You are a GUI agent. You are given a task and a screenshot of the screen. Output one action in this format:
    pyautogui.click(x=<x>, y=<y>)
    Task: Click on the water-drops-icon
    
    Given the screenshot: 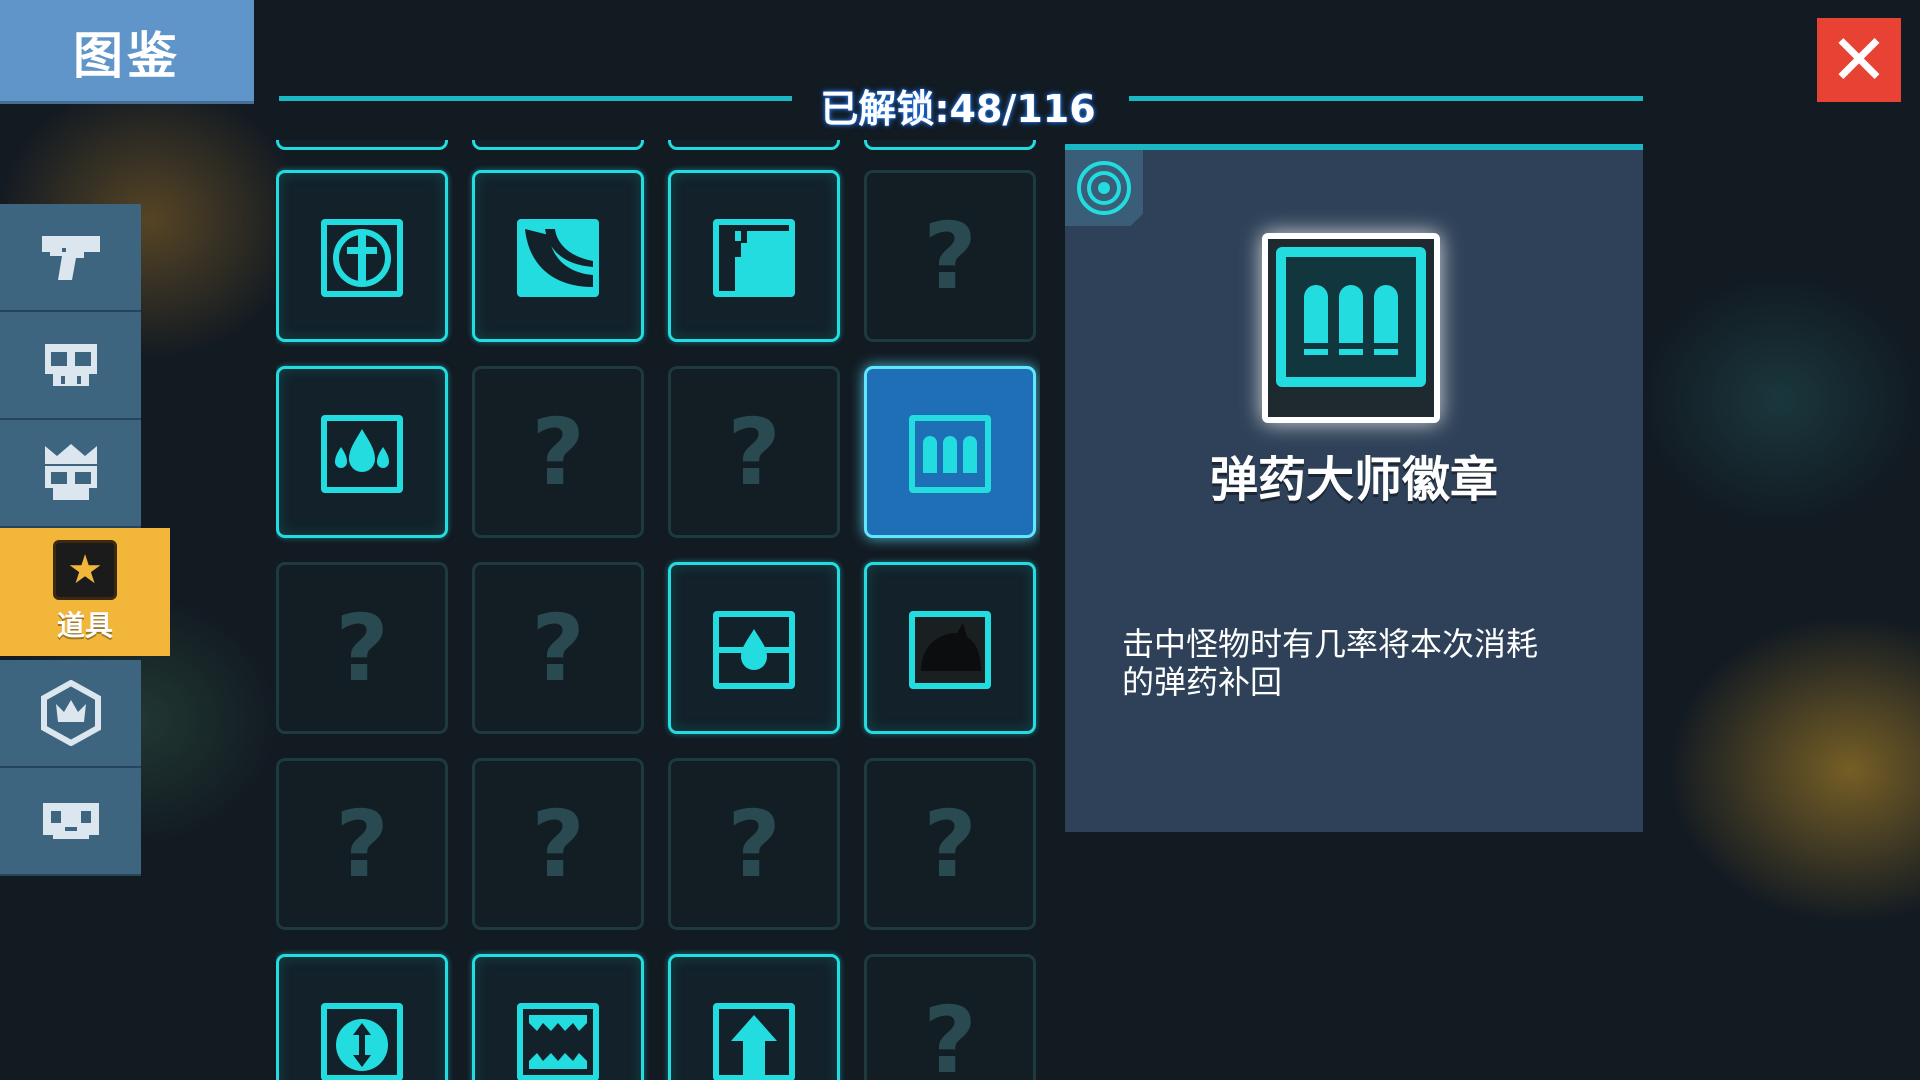 What is the action you would take?
    pyautogui.click(x=362, y=454)
    